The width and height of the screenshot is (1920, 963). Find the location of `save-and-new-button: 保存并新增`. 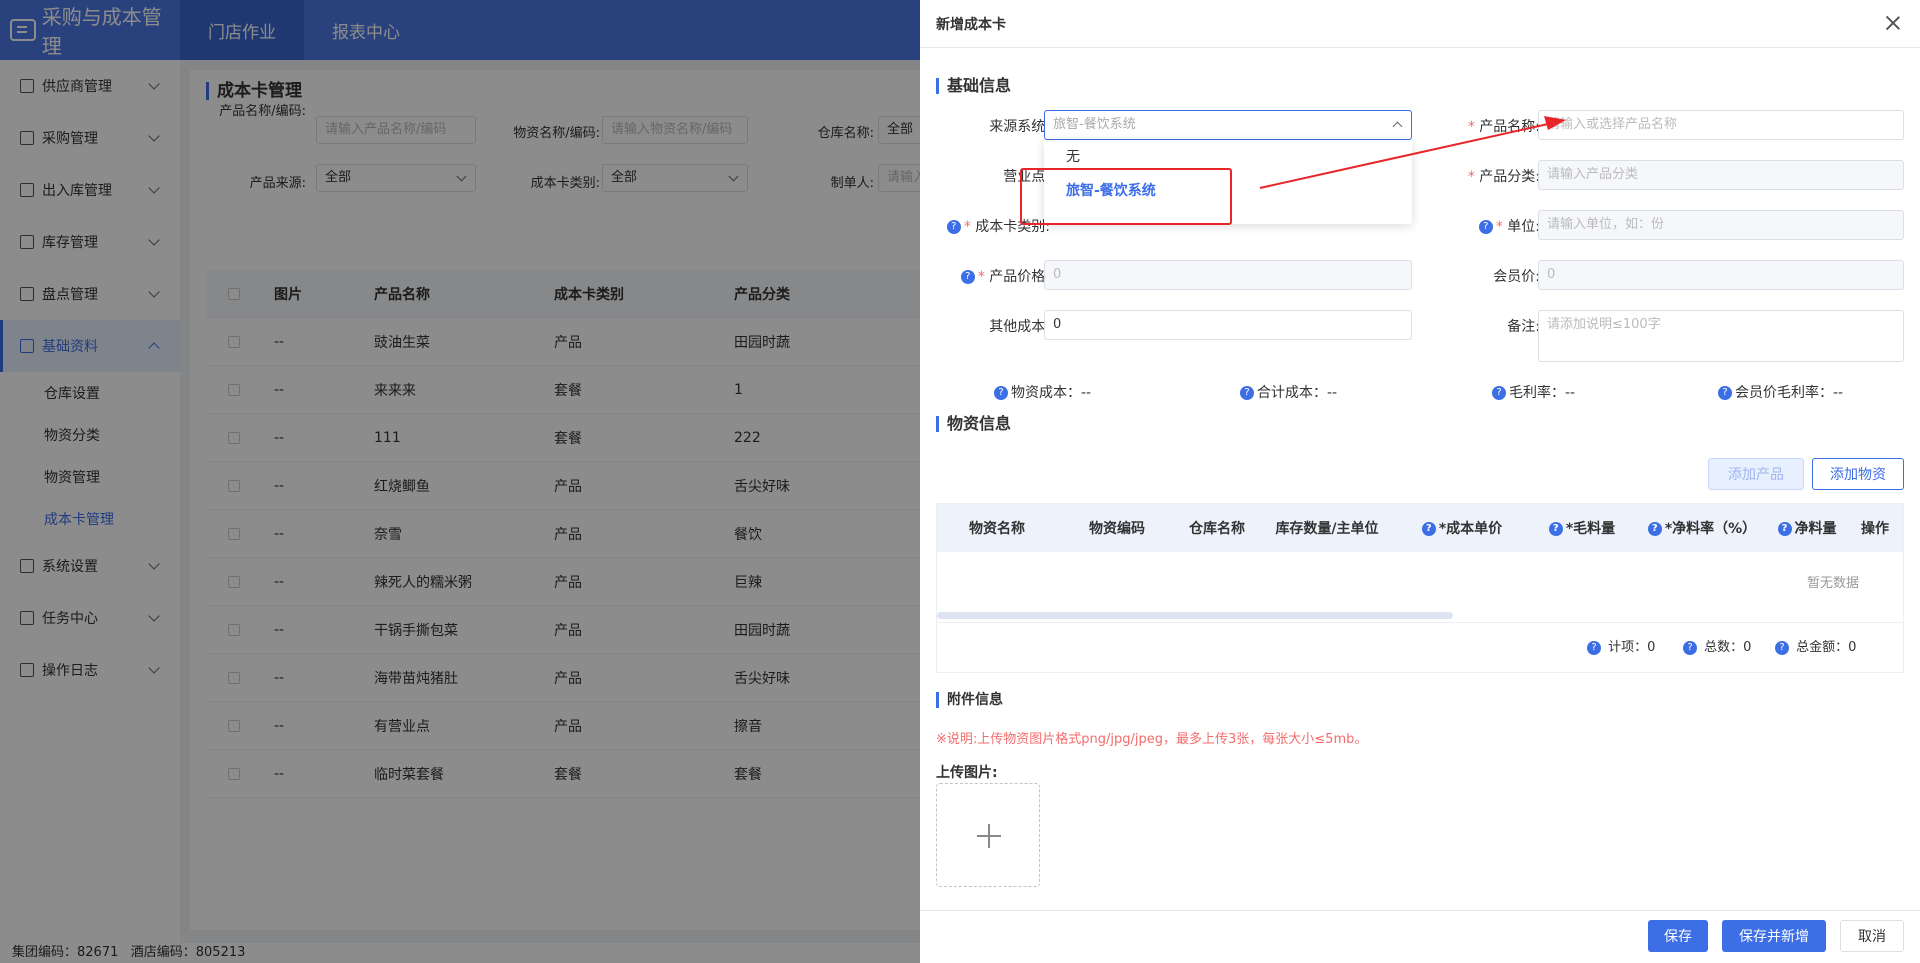

save-and-new-button: 保存并新增 is located at coordinates (1774, 936).